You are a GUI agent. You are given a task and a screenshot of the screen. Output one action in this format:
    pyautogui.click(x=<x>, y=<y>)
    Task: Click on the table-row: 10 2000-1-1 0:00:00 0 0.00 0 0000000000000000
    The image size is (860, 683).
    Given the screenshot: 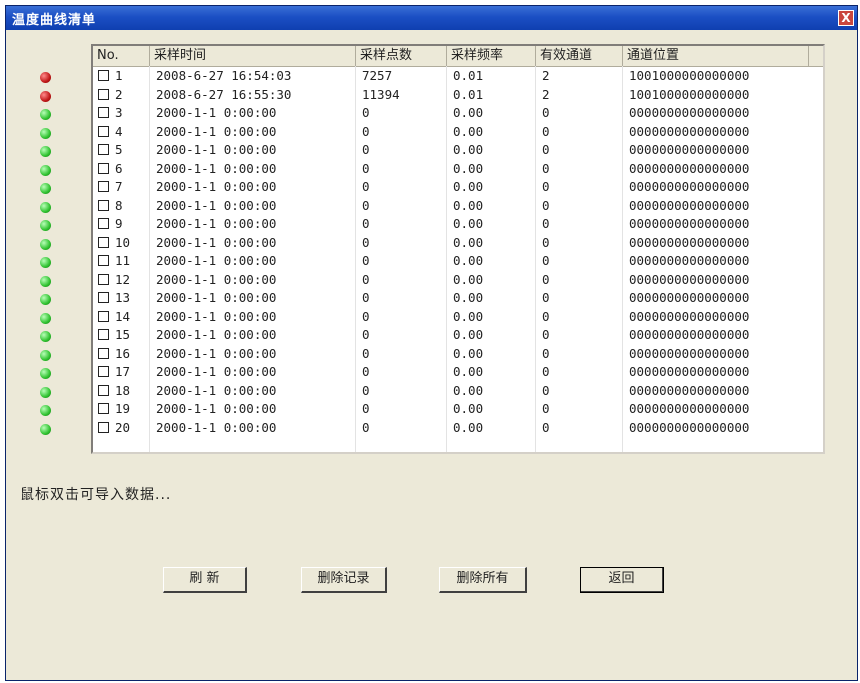 What is the action you would take?
    pyautogui.click(x=458, y=243)
    